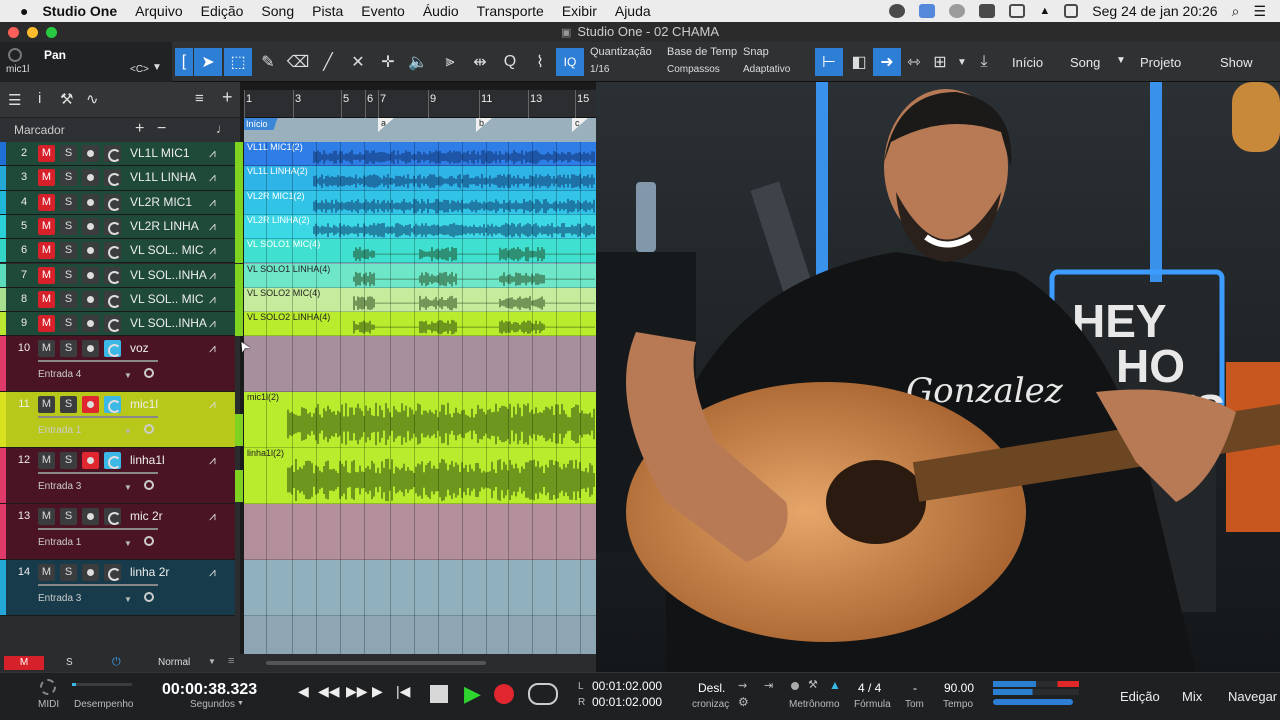 Image resolution: width=1280 pixels, height=720 pixels. I want to click on mode-select: Normal, so click(174, 662).